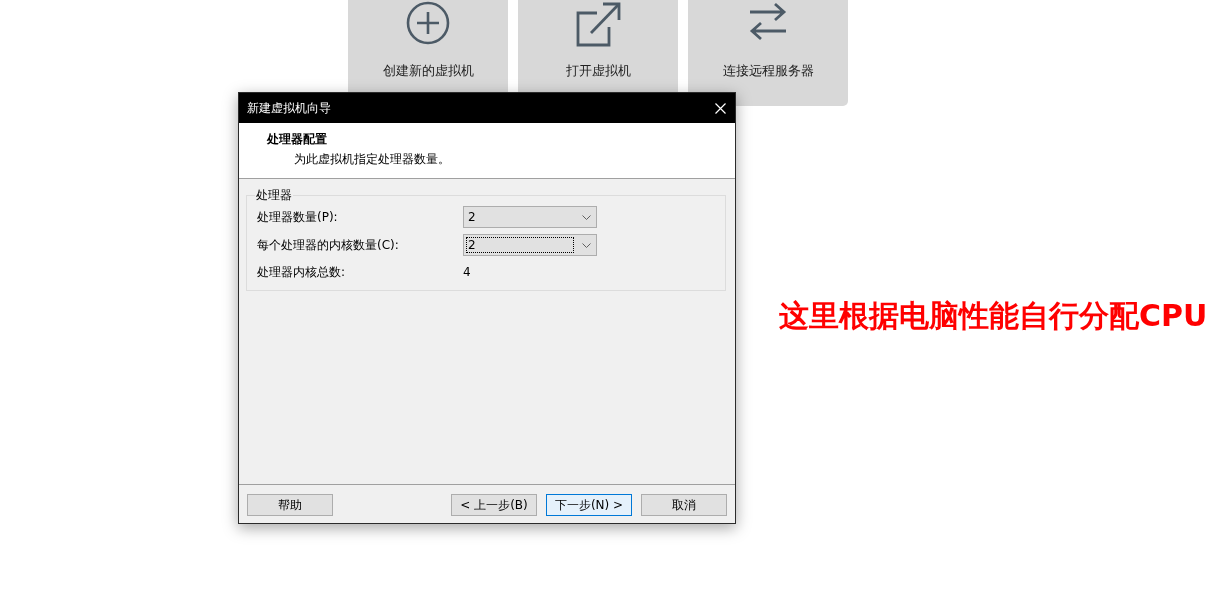 This screenshot has width=1228, height=603. I want to click on section-title: 处理器配置, so click(297, 139).